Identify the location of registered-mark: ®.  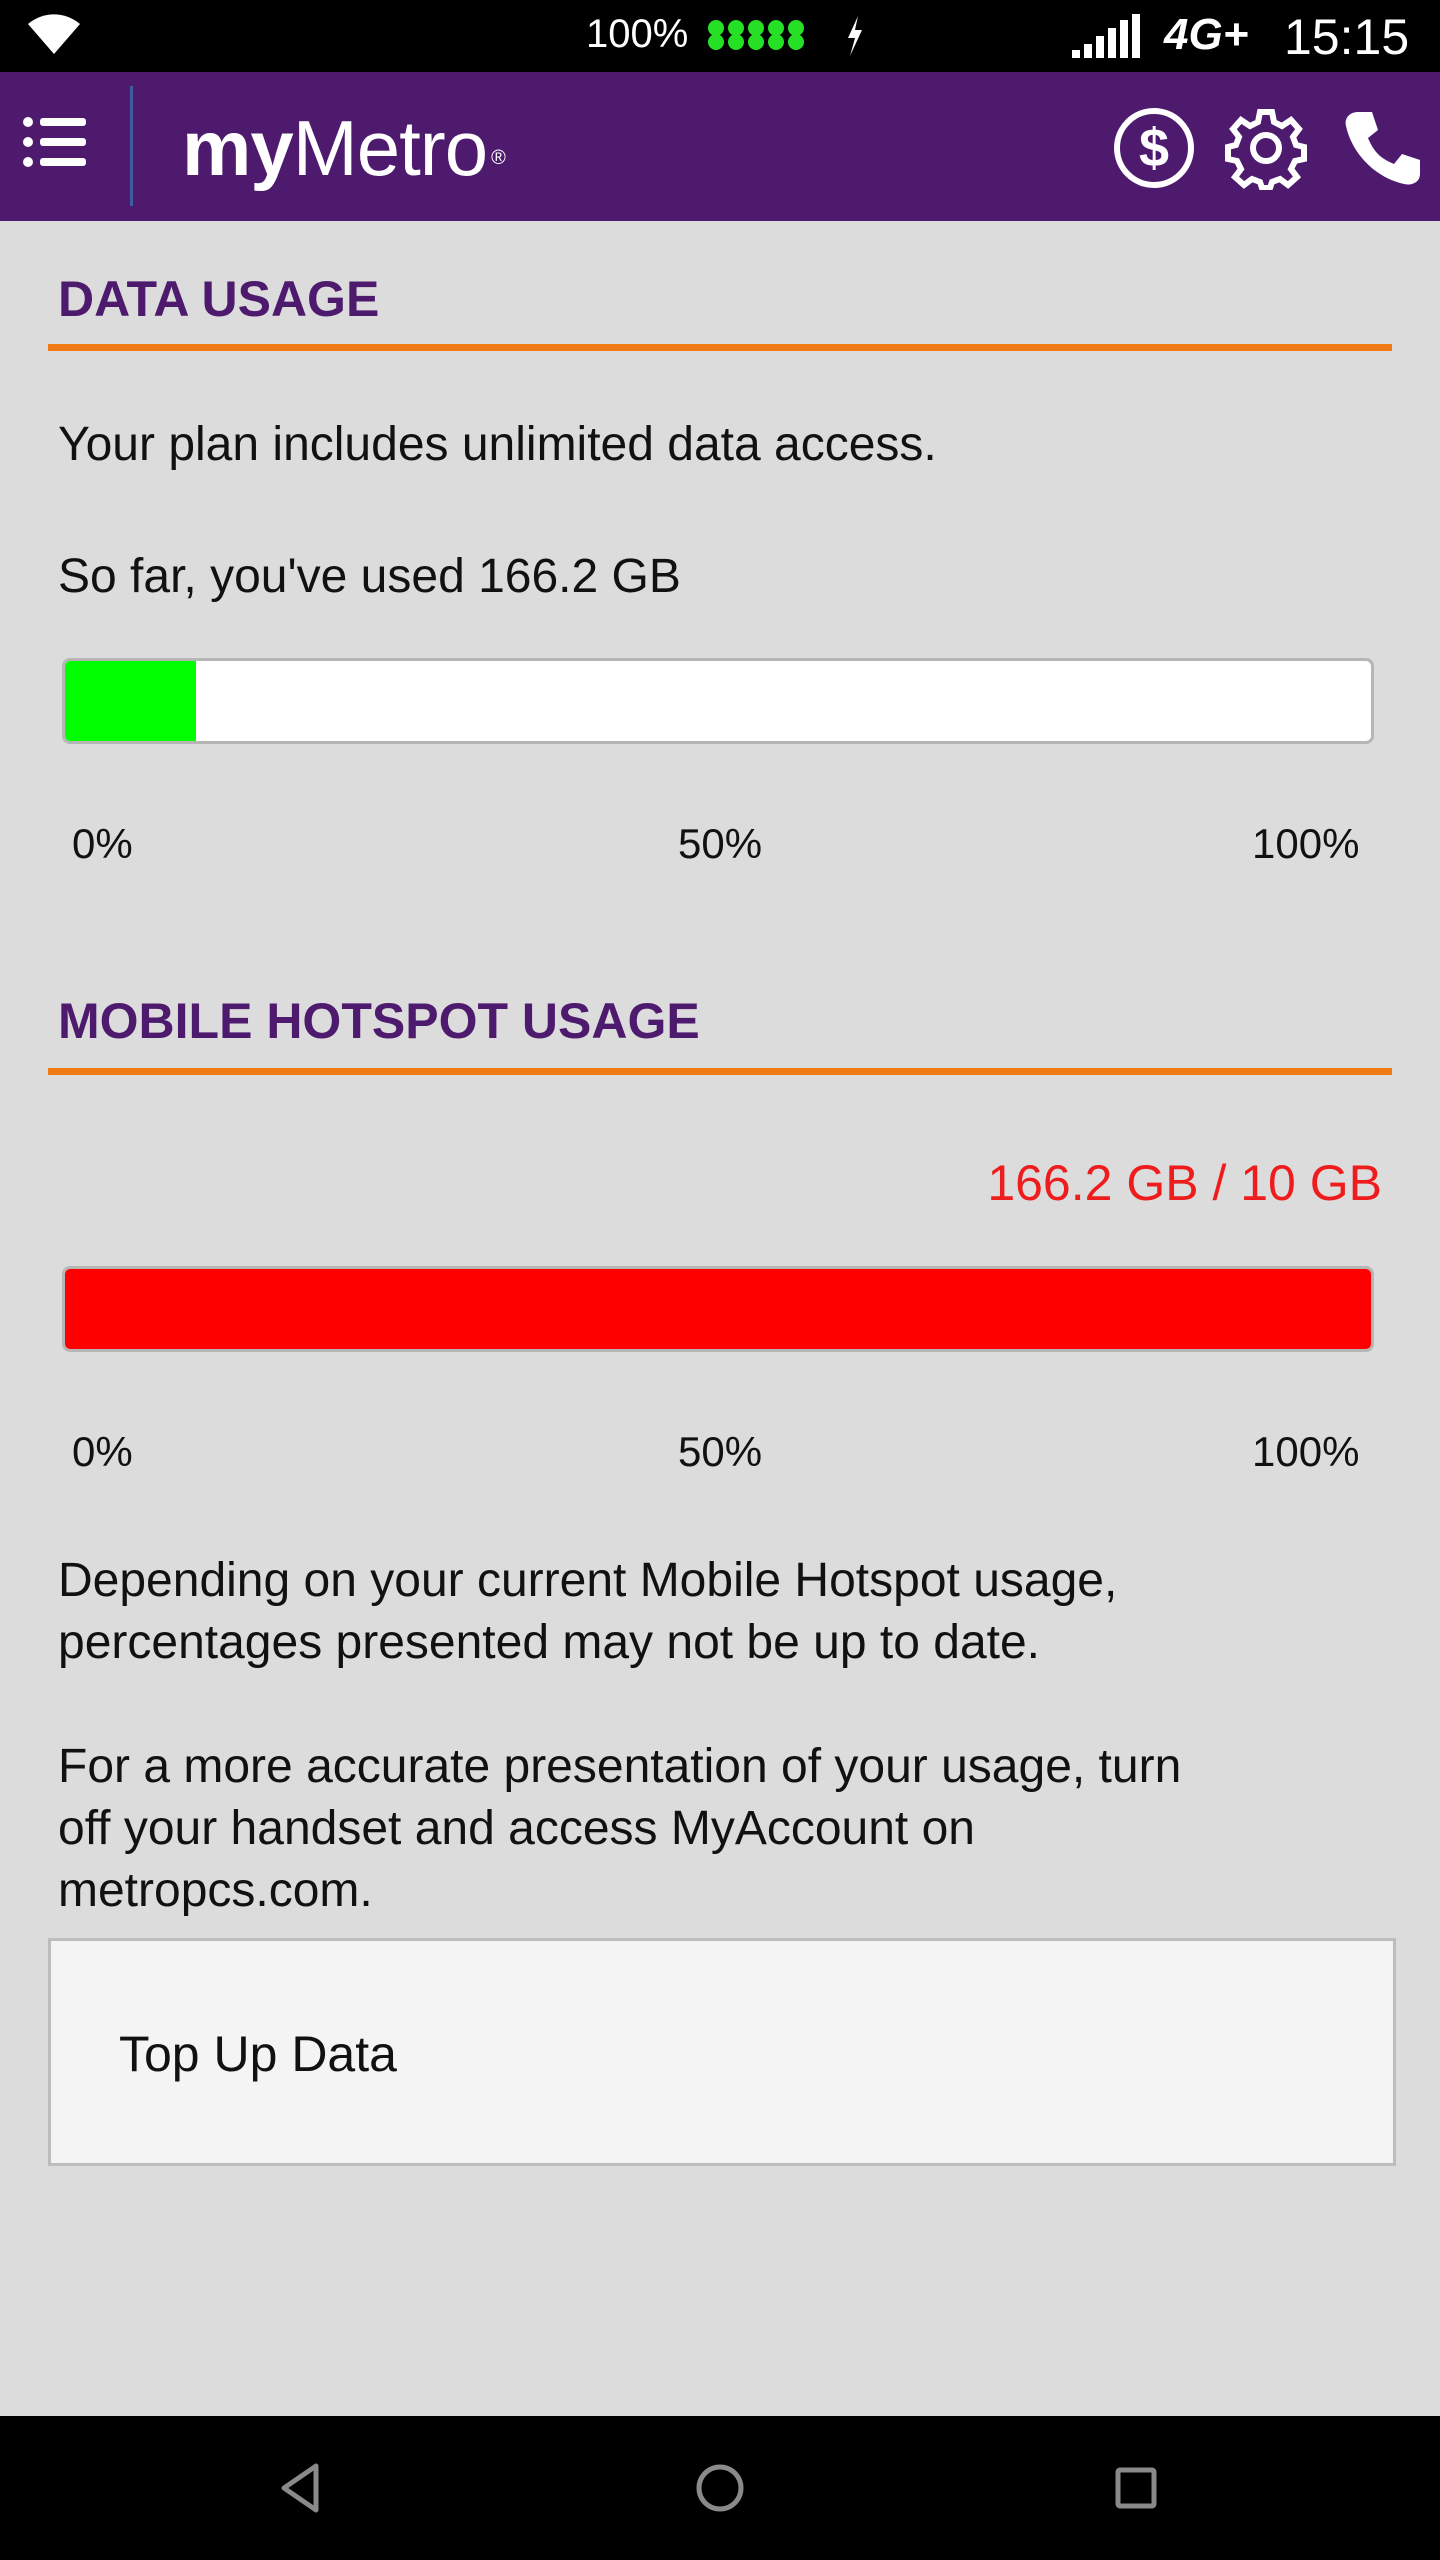
(498, 158).